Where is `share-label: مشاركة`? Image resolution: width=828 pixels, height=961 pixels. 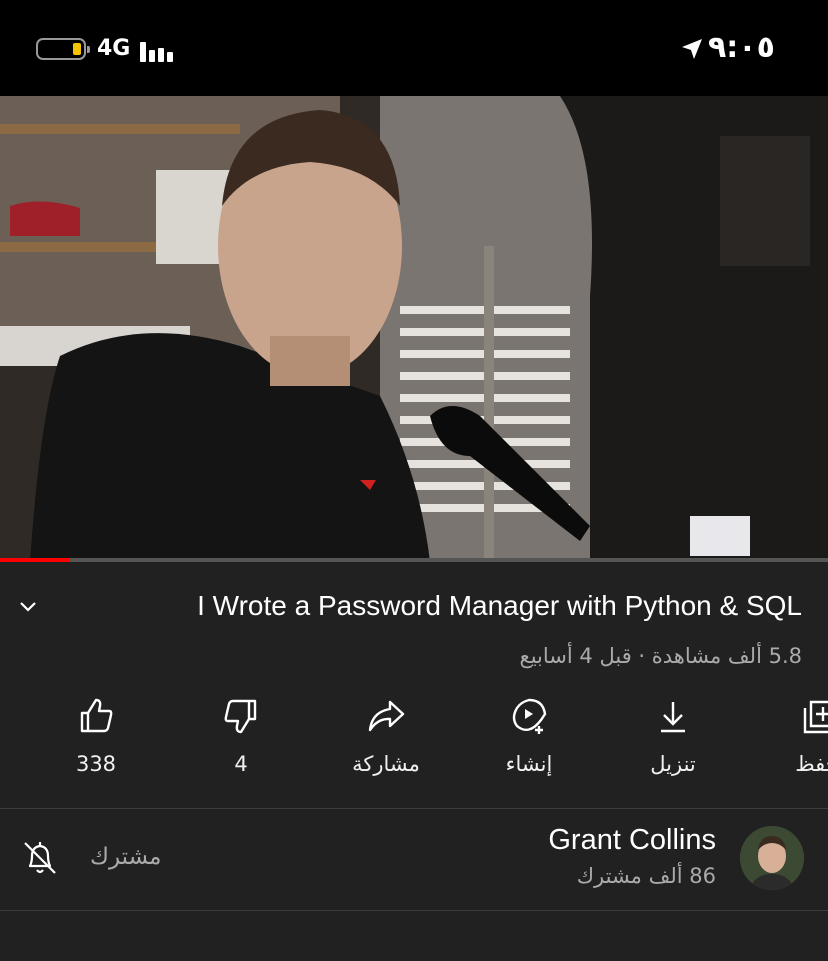
share-label: مشاركة is located at coordinates (386, 764).